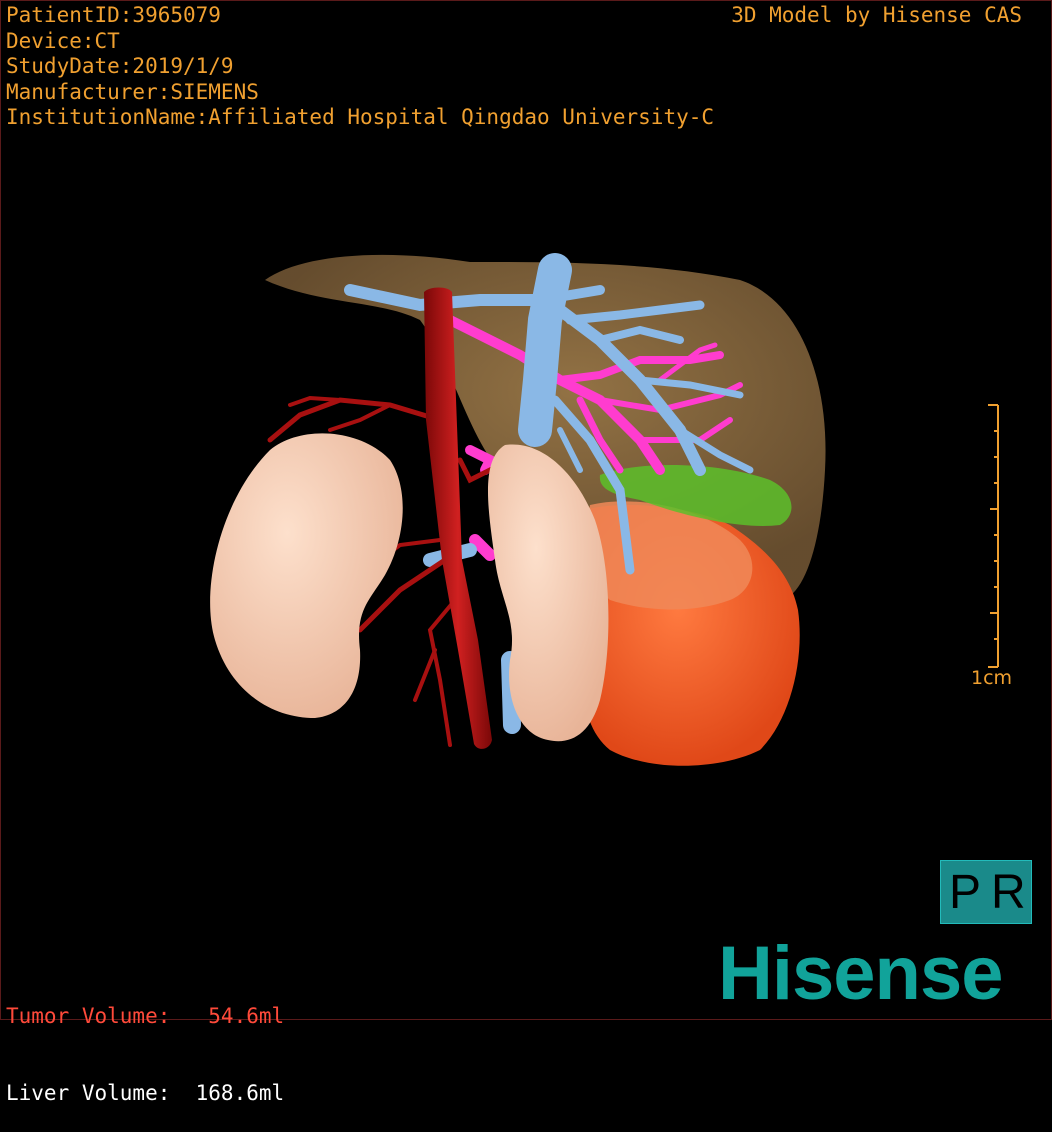 The height and width of the screenshot is (1132, 1052). What do you see at coordinates (120, 66) in the screenshot?
I see `study-date: StudyDate:2019/1/9` at bounding box center [120, 66].